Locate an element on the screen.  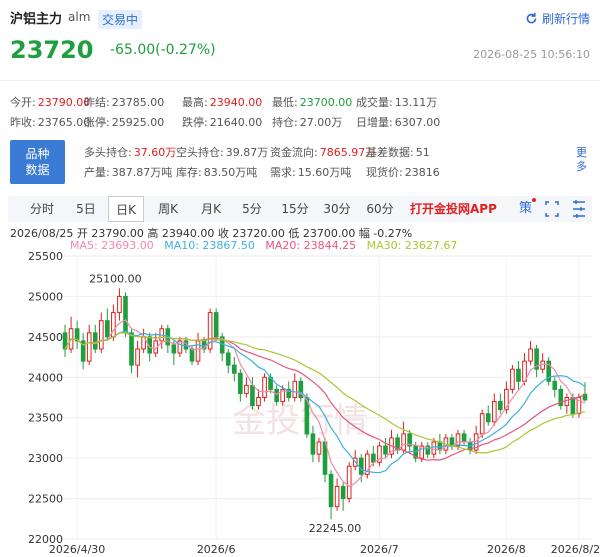
y-tick-label: 23500 is located at coordinates (45, 418).